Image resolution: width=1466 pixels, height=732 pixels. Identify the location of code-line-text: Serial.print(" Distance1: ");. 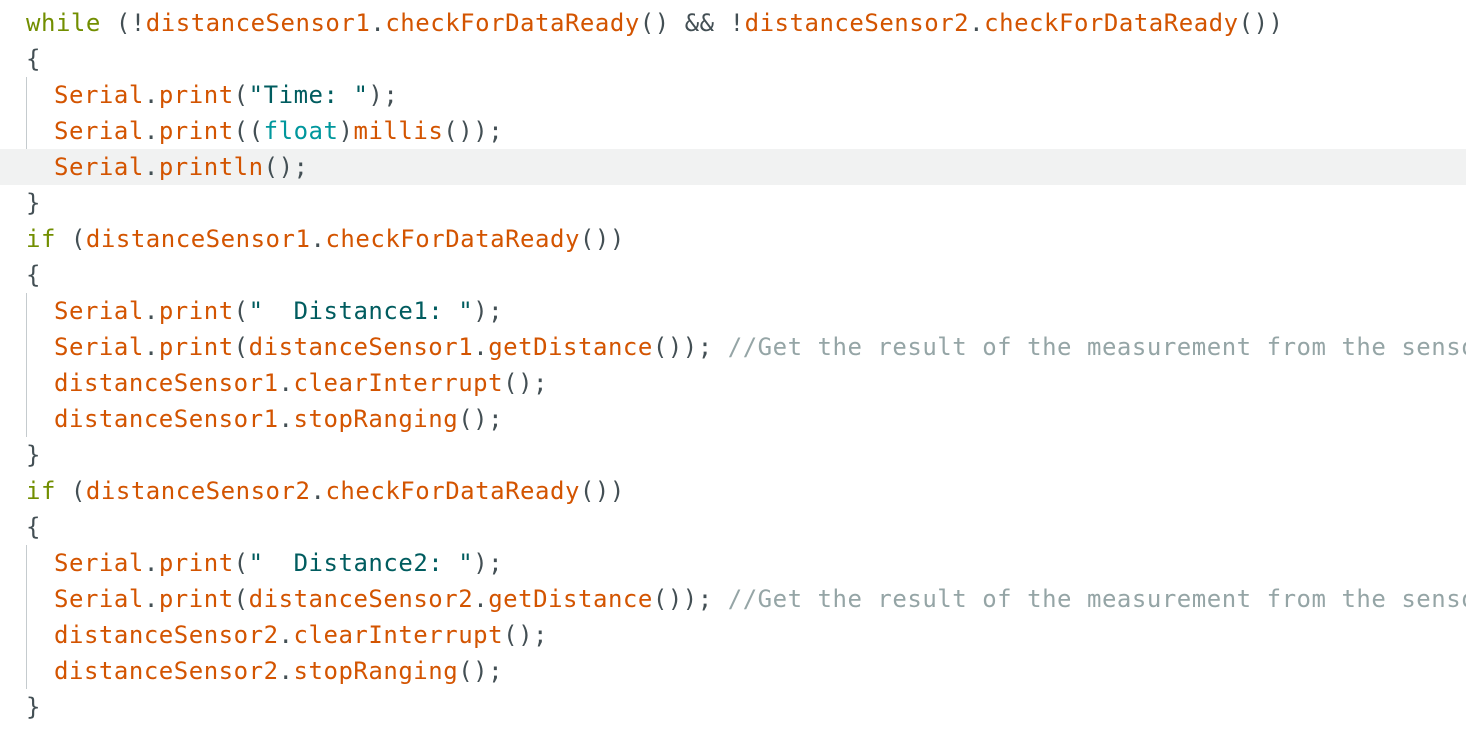
(278, 311).